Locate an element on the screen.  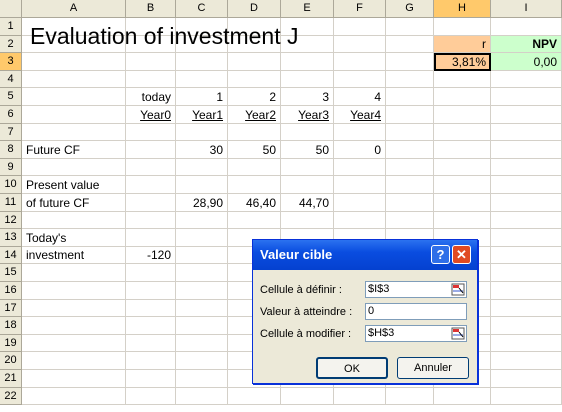
cell-f9 is located at coordinates (360, 167).